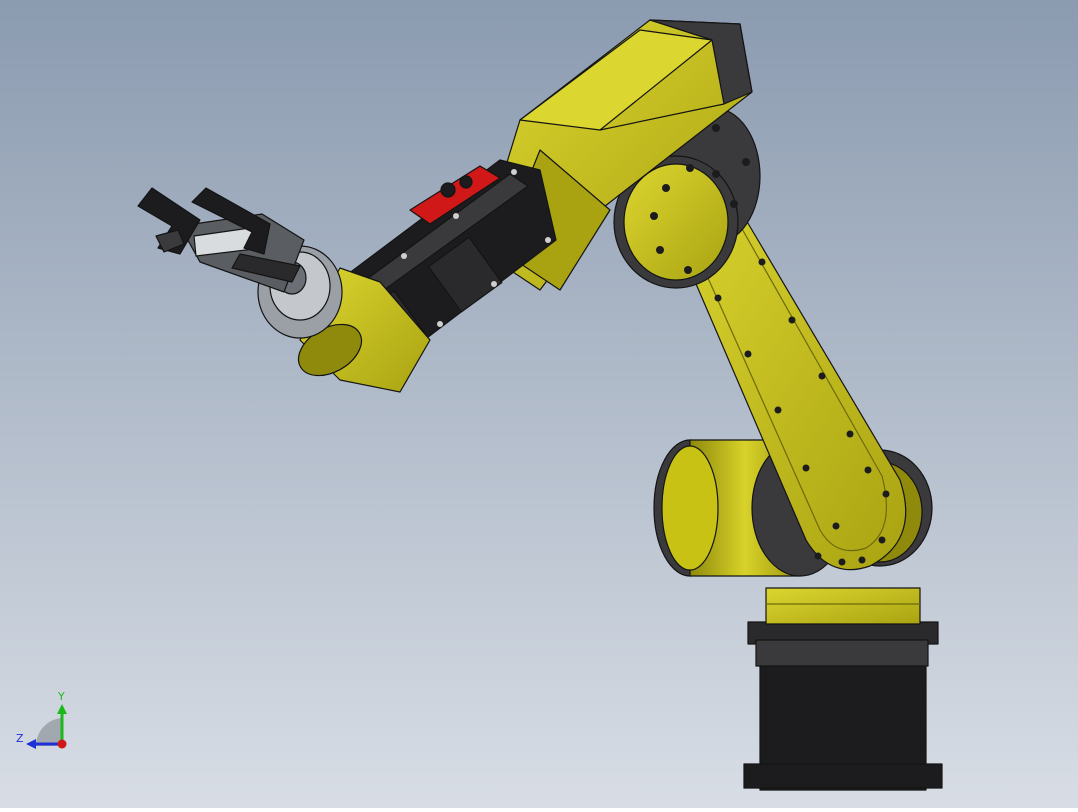  What do you see at coordinates (843, 689) in the screenshot?
I see `robot-base` at bounding box center [843, 689].